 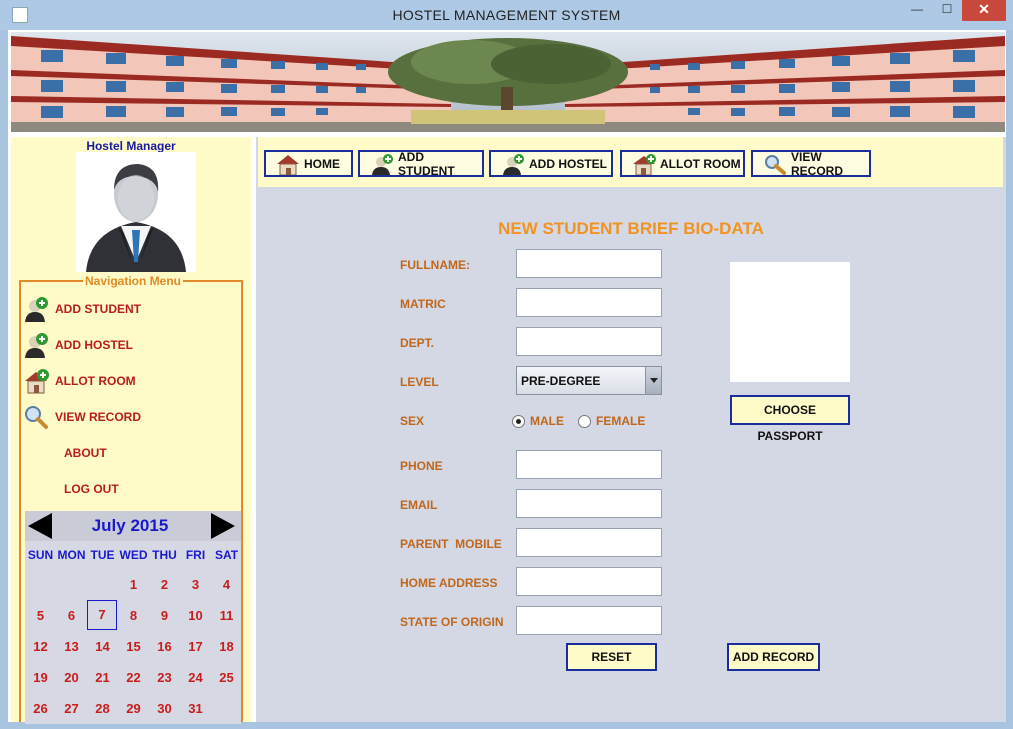 I want to click on sex-female-radio: FEMALE, so click(x=611, y=421).